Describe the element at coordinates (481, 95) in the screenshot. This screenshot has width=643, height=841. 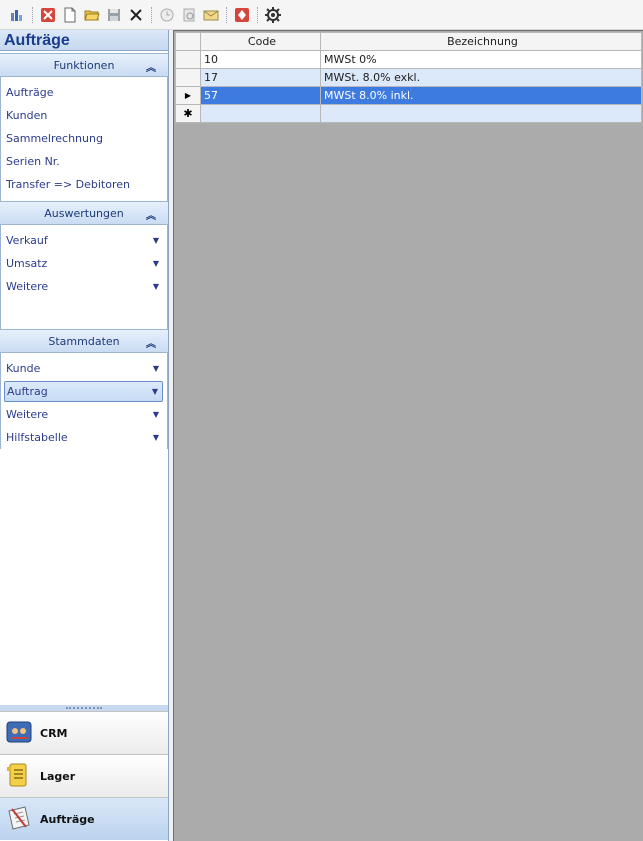
I see `cell-bezeichnung: MWSt 8.0% inkl.` at that location.